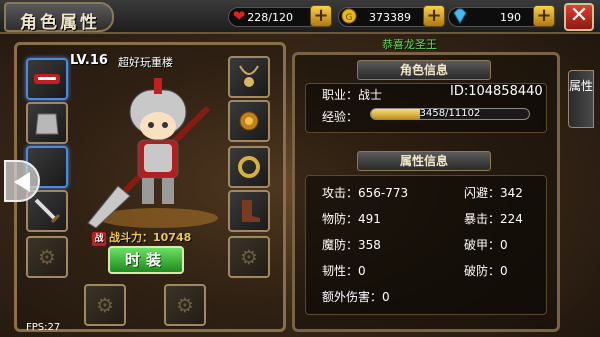 The image size is (600, 337). Describe the element at coordinates (249, 121) in the screenshot. I see `amulet-icon` at that location.